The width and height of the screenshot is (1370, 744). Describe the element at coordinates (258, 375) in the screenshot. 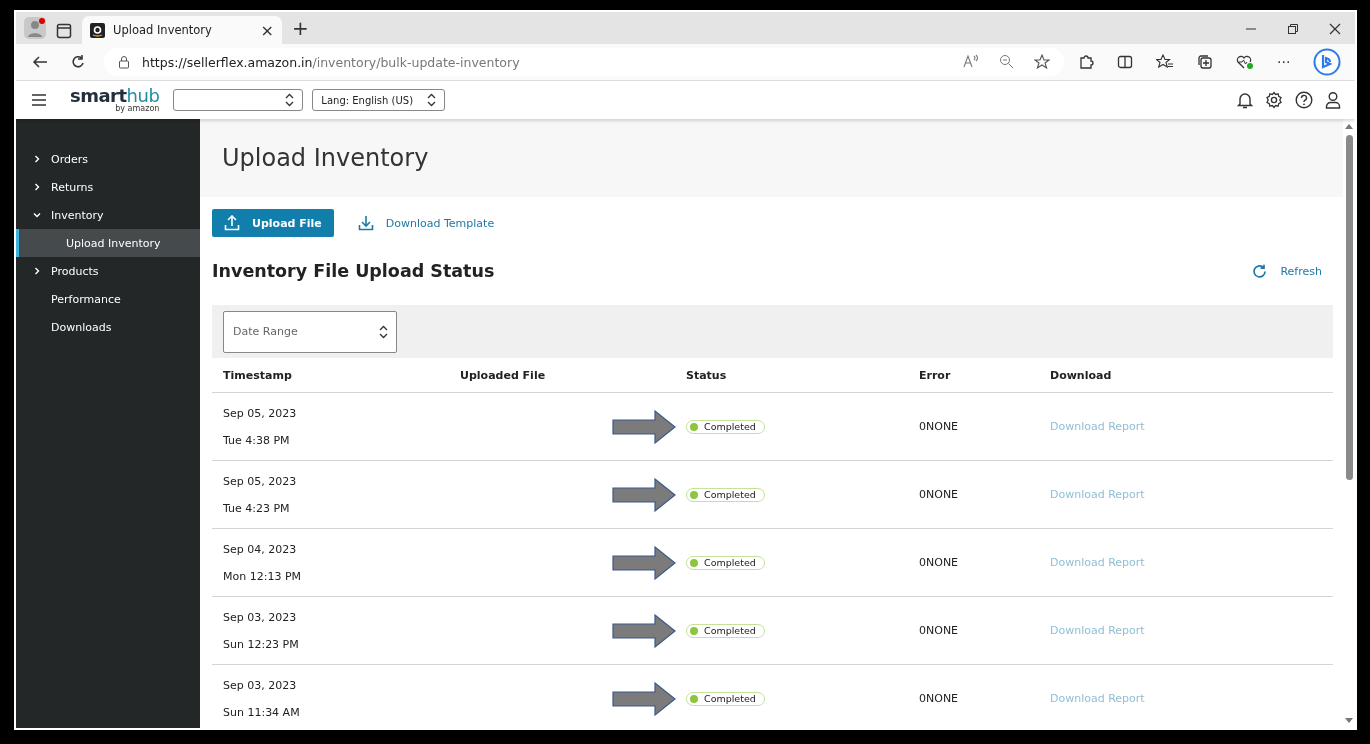

I see `column-header: Timestamp` at that location.